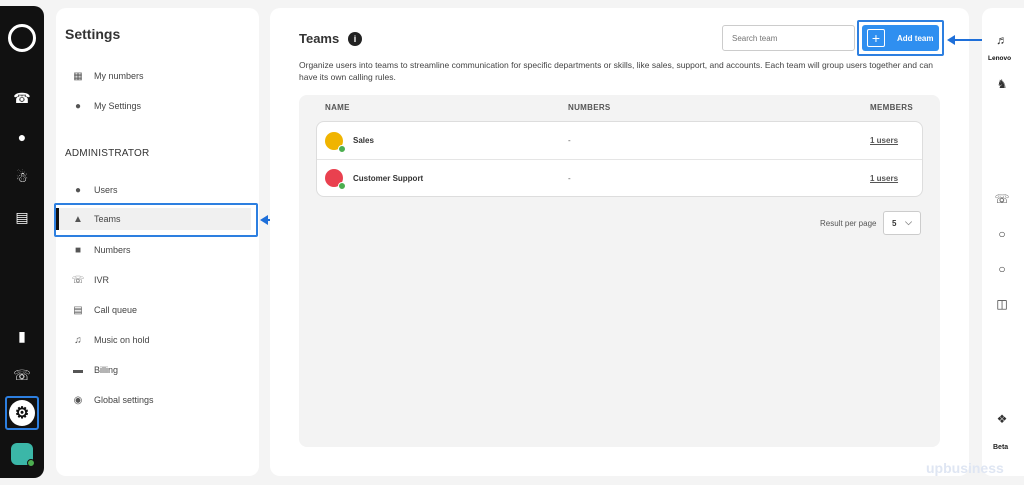  I want to click on administrator-heading: ADMINISTRATOR, so click(107, 153).